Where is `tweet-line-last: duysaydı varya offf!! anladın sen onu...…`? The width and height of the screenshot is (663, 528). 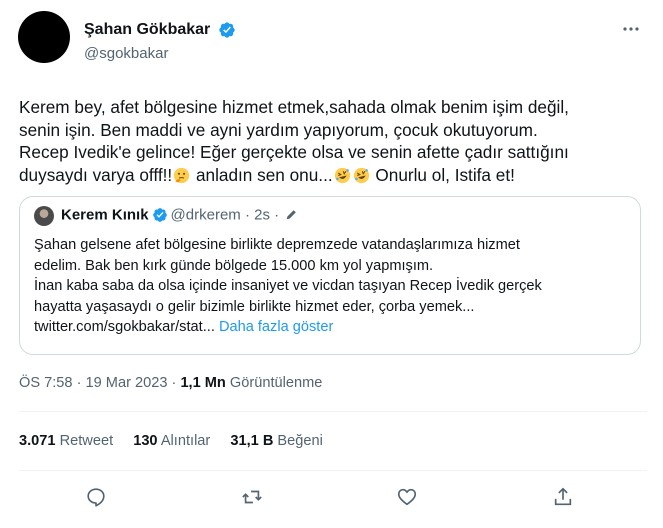
tweet-line-last: duysaydı varya offf!! anladın sen onu...… is located at coordinates (333, 175).